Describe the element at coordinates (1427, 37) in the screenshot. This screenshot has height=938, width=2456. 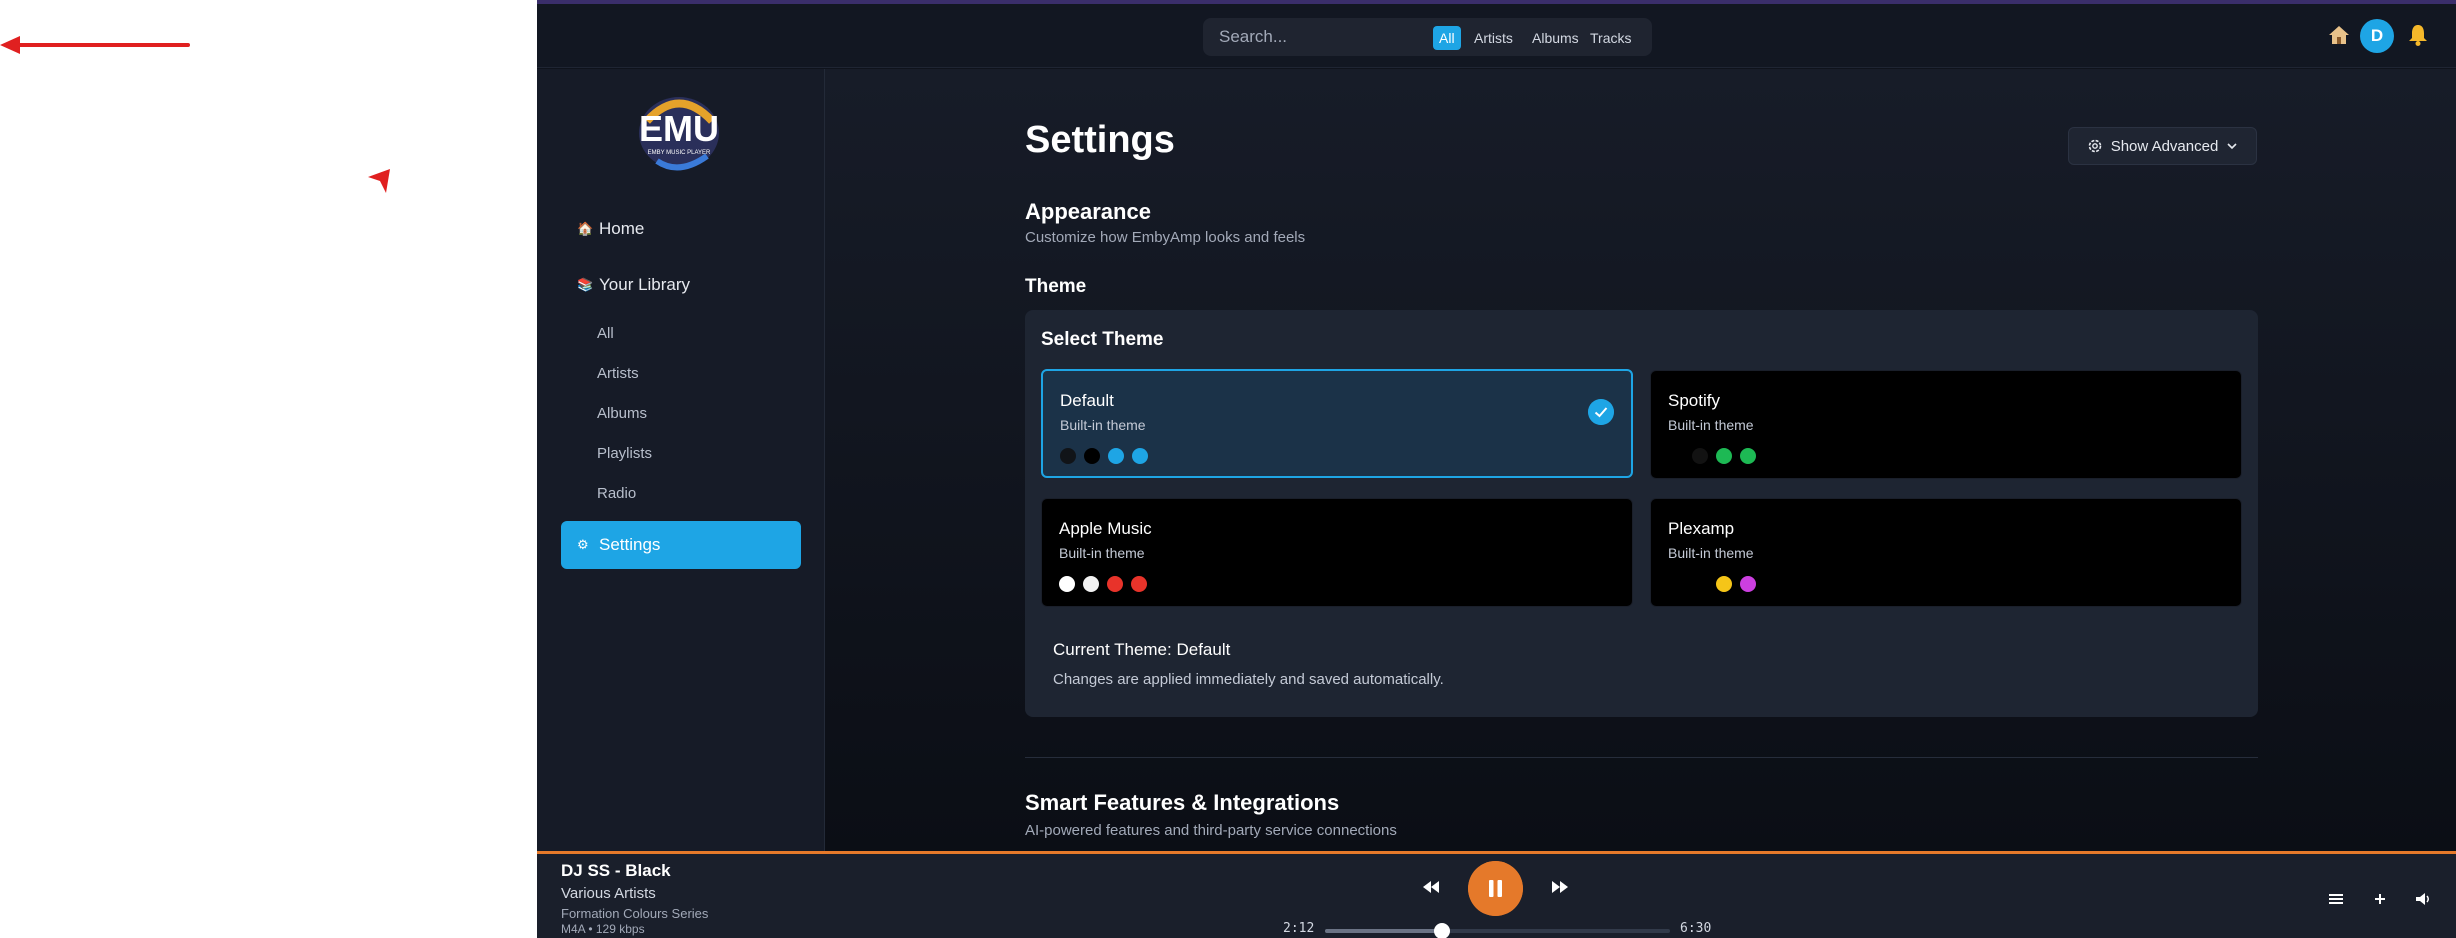
I see `search-bar: All Artists Albums Tracks` at that location.